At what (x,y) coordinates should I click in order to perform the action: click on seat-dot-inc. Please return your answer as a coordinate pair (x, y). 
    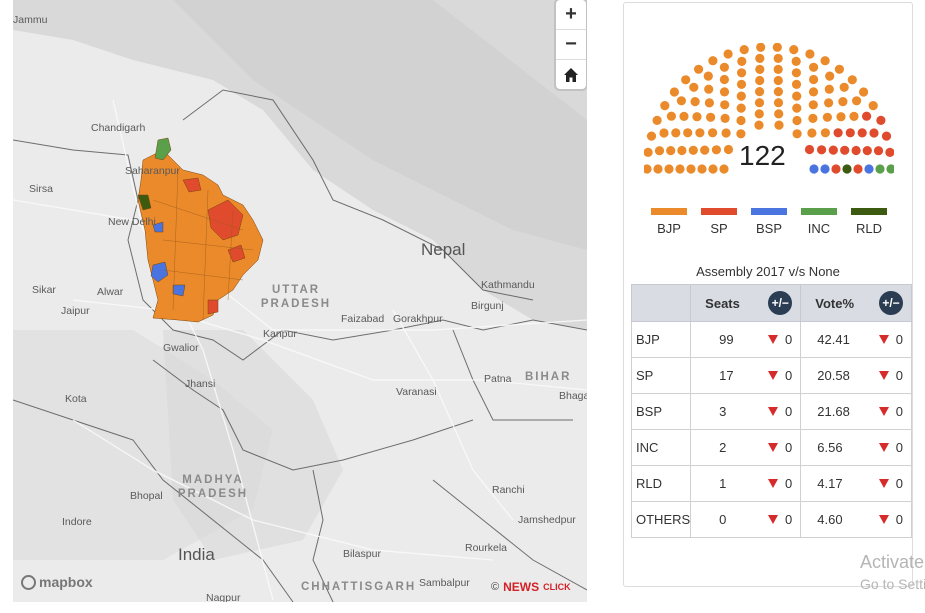
    Looking at the image, I should click on (880, 169).